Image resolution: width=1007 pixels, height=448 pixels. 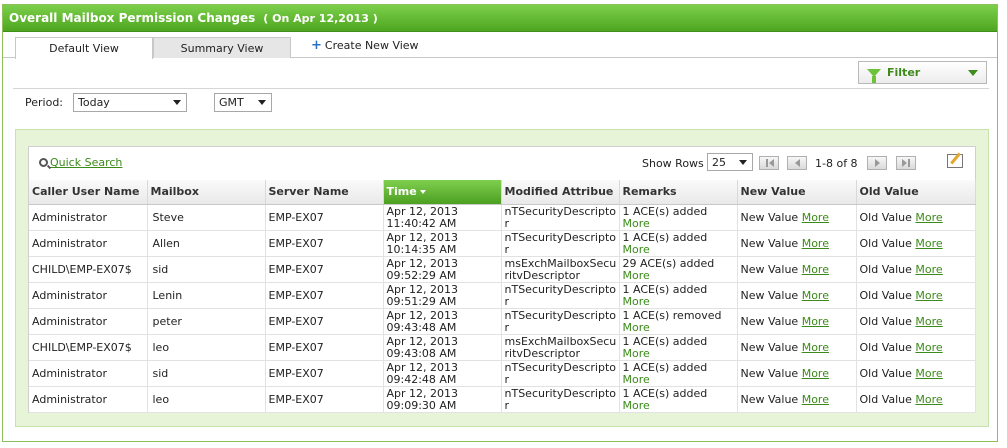 I want to click on tab-summary-view: Summary View, so click(x=222, y=47).